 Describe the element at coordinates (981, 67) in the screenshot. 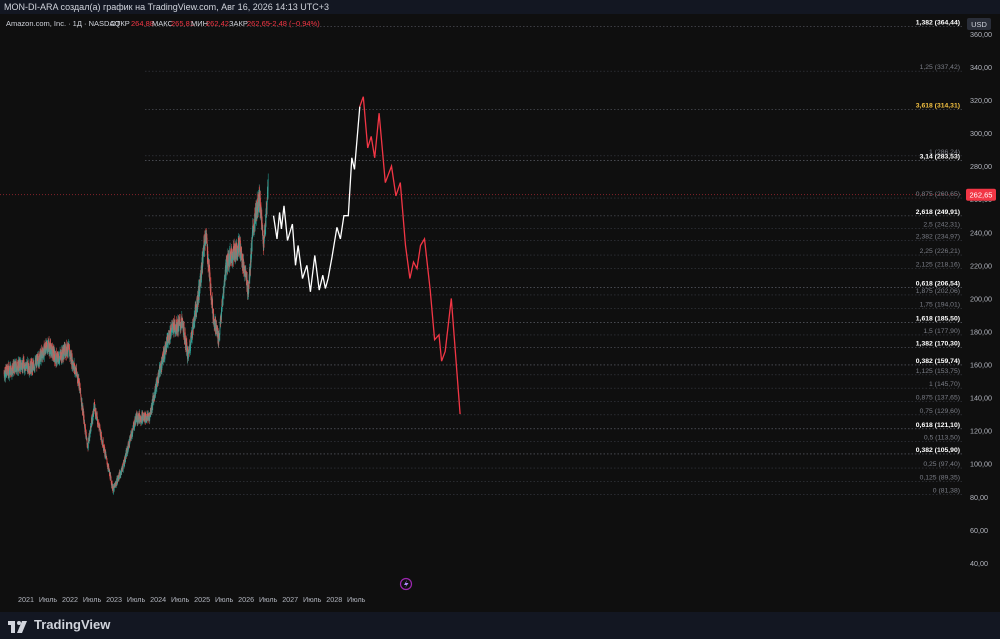

I see `y-tick-label: 340,00` at that location.